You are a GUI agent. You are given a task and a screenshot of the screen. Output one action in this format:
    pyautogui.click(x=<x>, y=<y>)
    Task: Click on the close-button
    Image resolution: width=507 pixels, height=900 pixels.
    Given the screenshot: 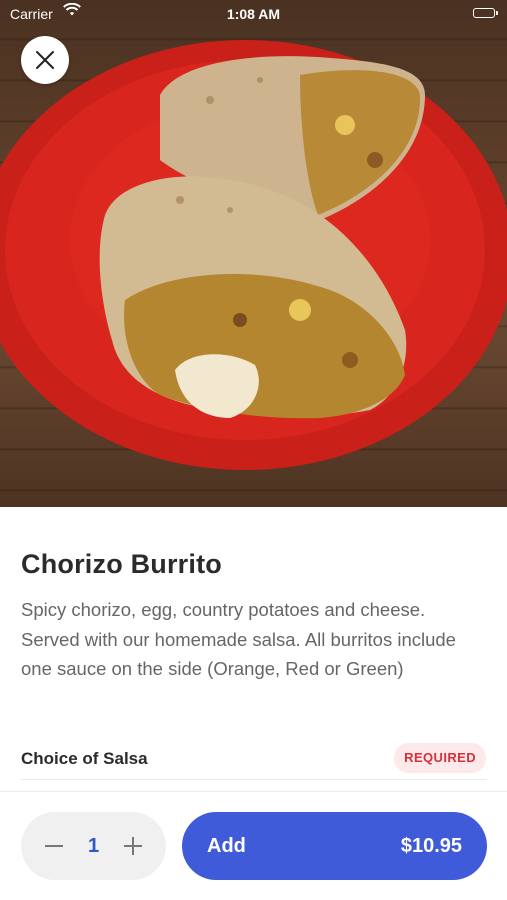 What is the action you would take?
    pyautogui.click(x=45, y=60)
    